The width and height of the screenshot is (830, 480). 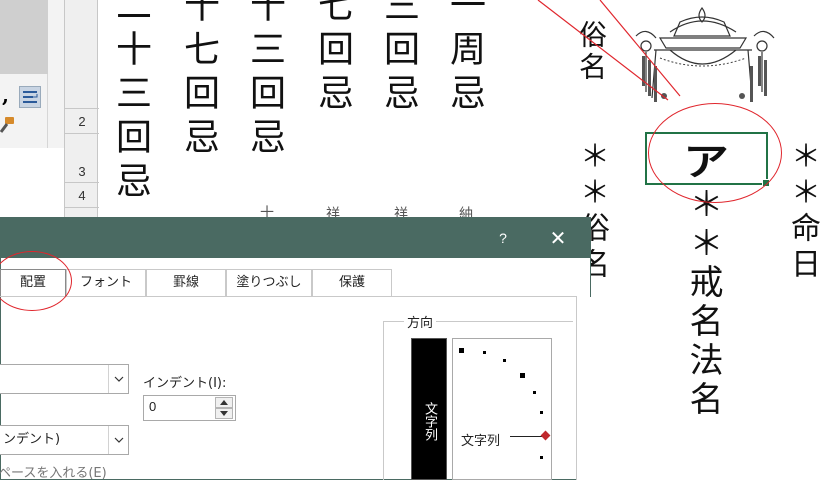 I want to click on annotation-circle-cell, so click(x=715, y=153).